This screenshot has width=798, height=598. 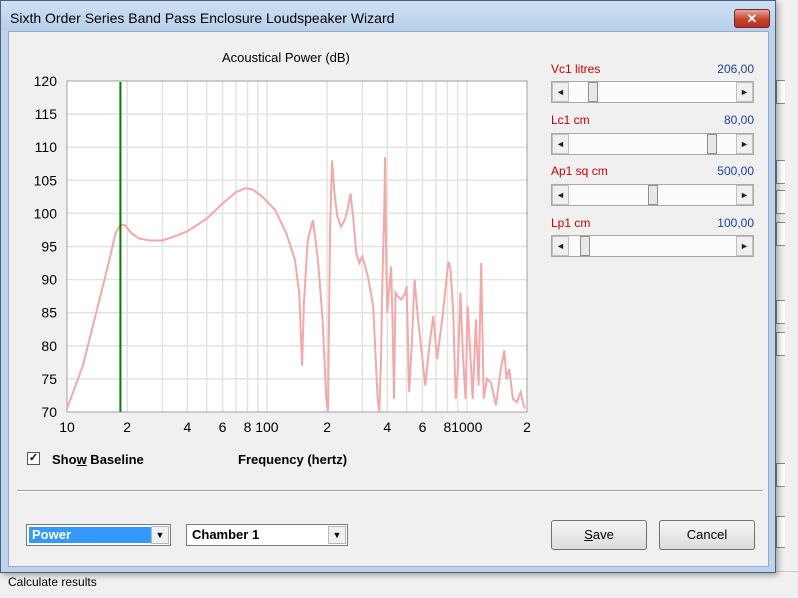 What do you see at coordinates (81, 459) in the screenshot?
I see `accelerator-key: w` at bounding box center [81, 459].